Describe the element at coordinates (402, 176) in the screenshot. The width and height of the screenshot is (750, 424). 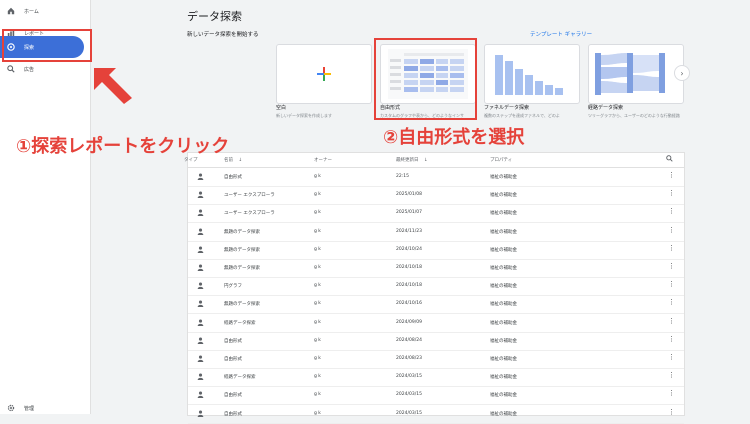
I see `row-modified: 22:15` at that location.